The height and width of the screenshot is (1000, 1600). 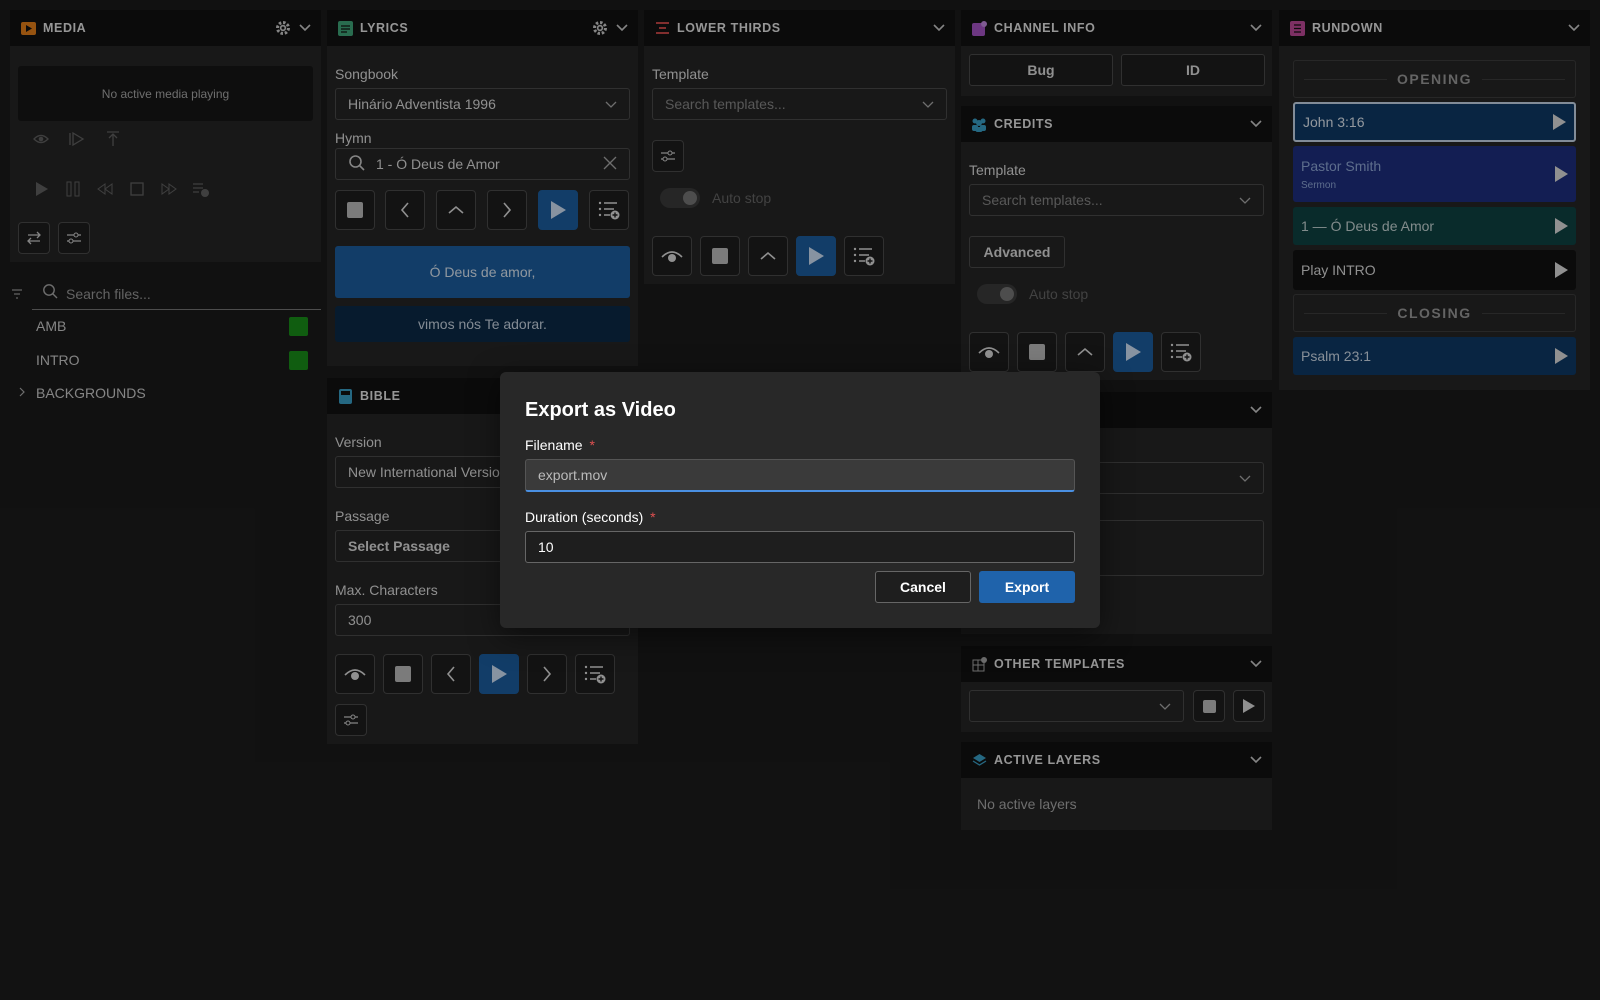 I want to click on cancel-label: Cancel, so click(x=923, y=587).